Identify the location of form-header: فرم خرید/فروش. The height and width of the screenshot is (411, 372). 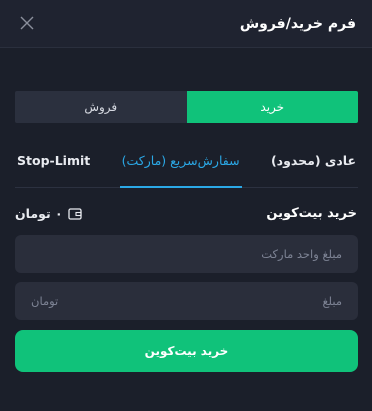
(186, 24).